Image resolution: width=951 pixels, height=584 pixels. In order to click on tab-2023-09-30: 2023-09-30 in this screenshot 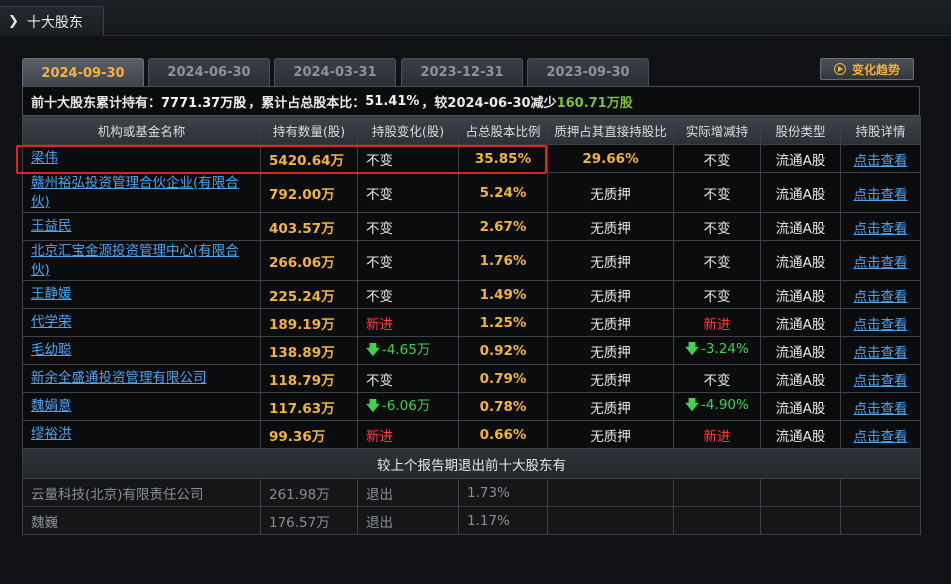, I will do `click(588, 72)`.